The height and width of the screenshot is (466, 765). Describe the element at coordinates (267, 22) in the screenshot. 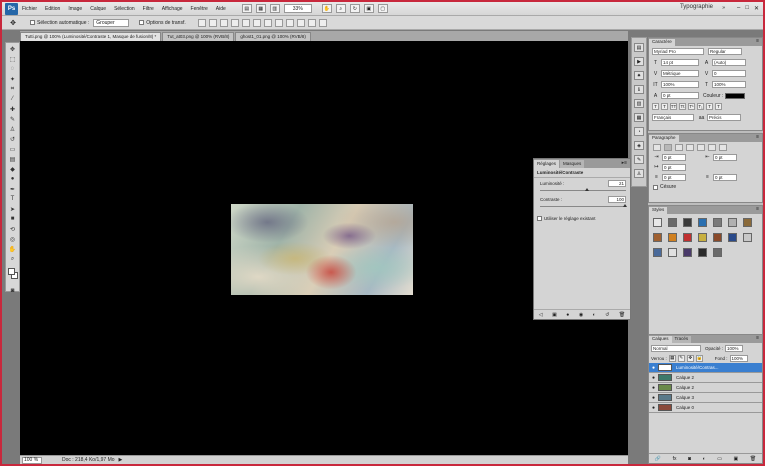

I see `distribute-top-icon` at that location.